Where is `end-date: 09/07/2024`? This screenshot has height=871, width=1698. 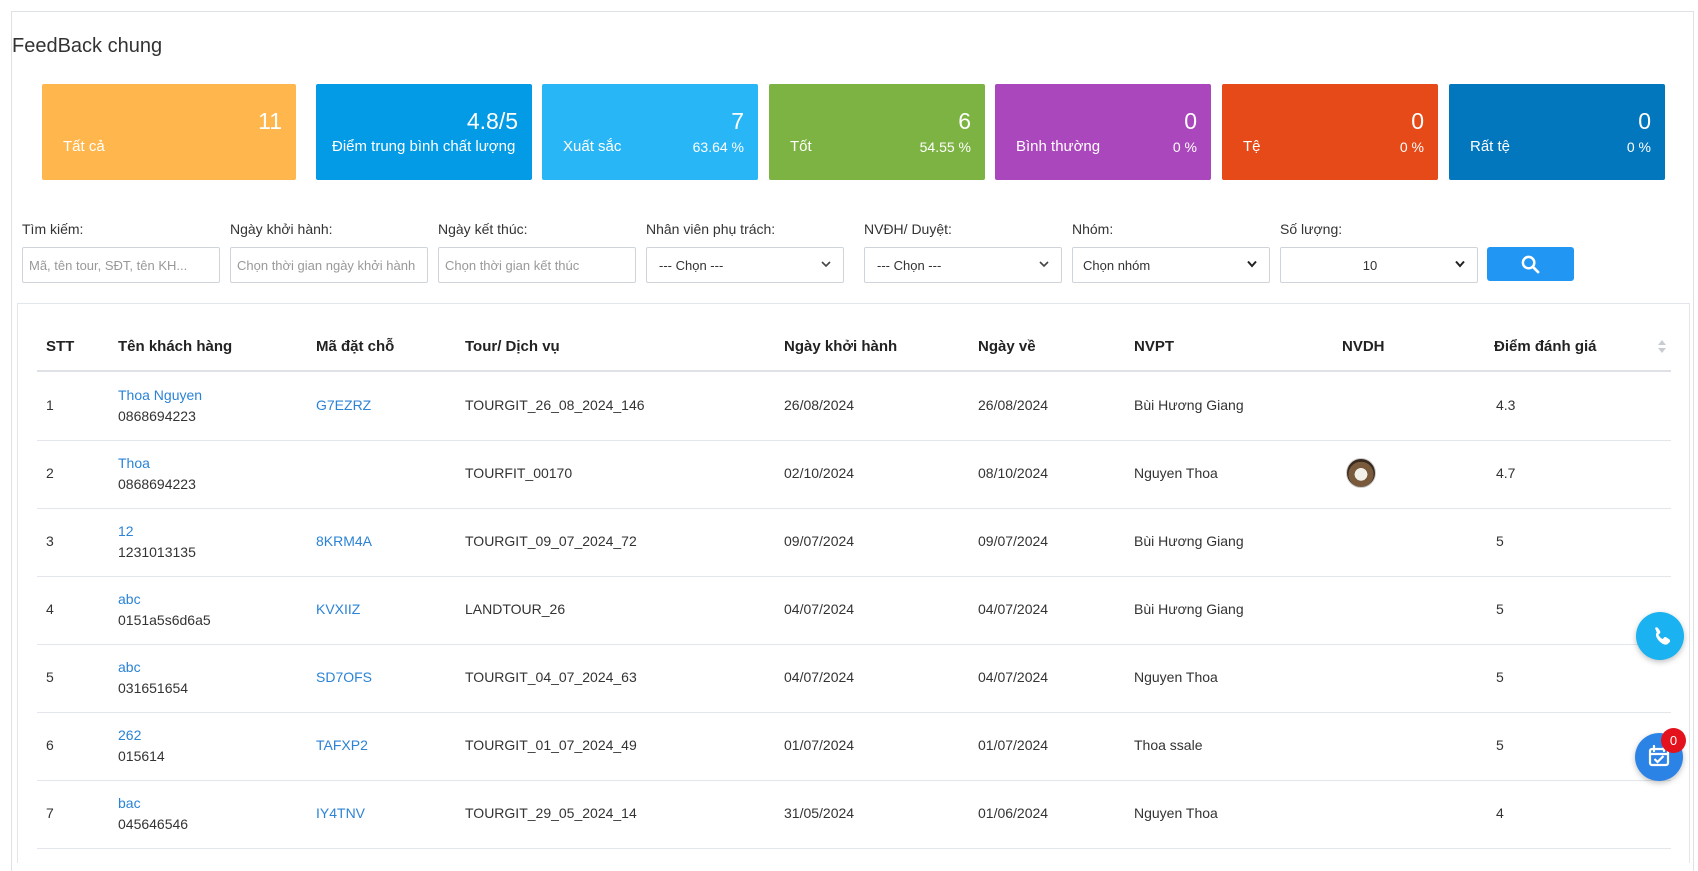
end-date: 09/07/2024 is located at coordinates (1013, 541).